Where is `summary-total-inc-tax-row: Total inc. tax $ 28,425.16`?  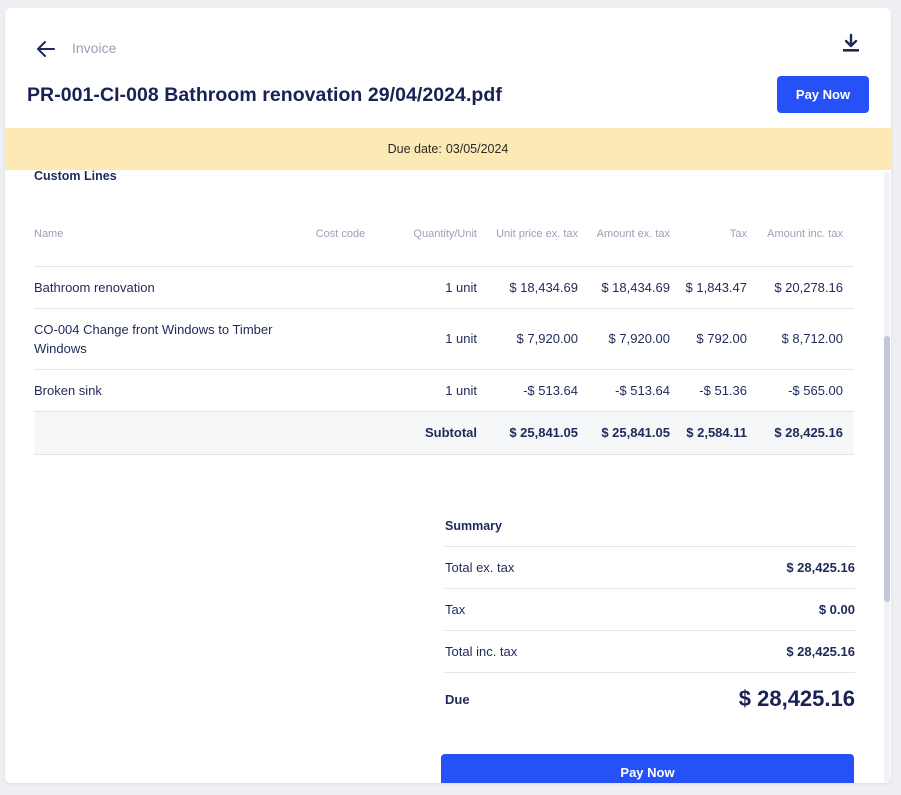
summary-total-inc-tax-row: Total inc. tax $ 28,425.16 is located at coordinates (650, 652).